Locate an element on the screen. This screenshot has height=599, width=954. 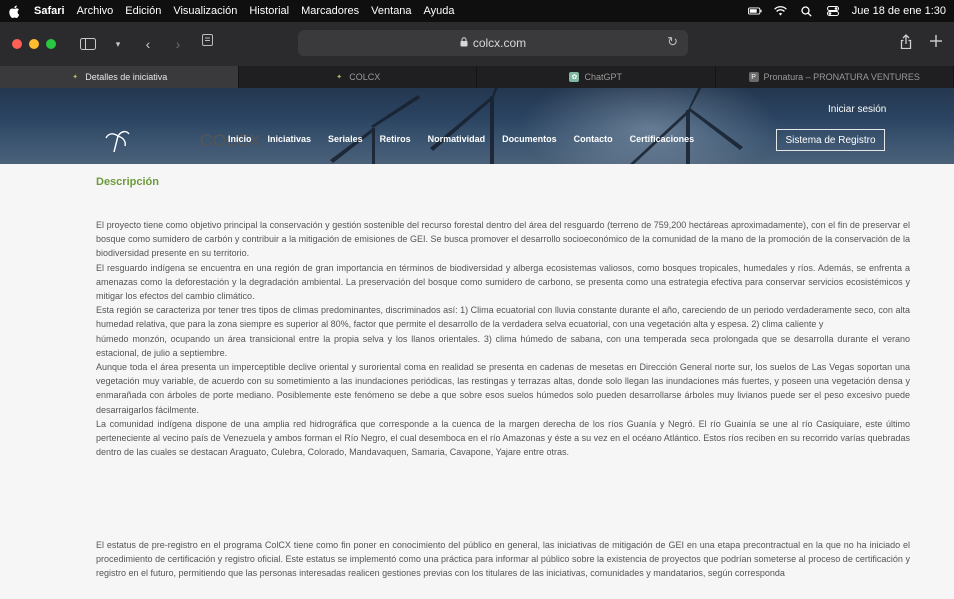
tab-label: ChatGPT is located at coordinates (603, 77).